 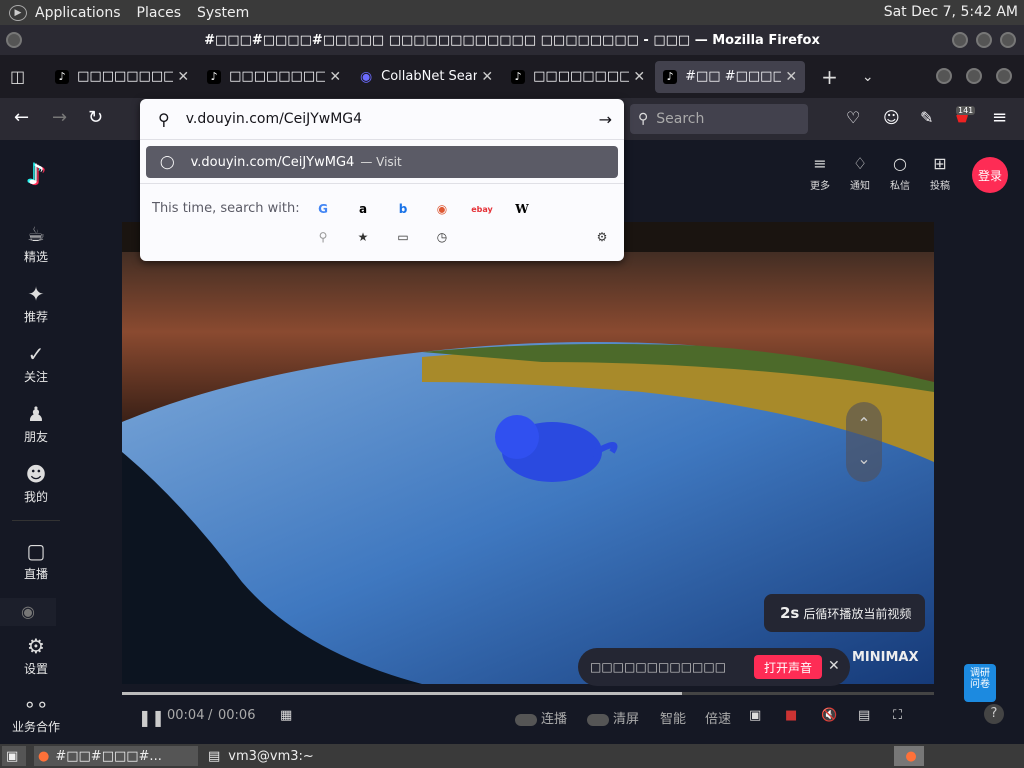 I want to click on tab-collabnet: ◉ CollabNet Sear ✕, so click(x=426, y=77).